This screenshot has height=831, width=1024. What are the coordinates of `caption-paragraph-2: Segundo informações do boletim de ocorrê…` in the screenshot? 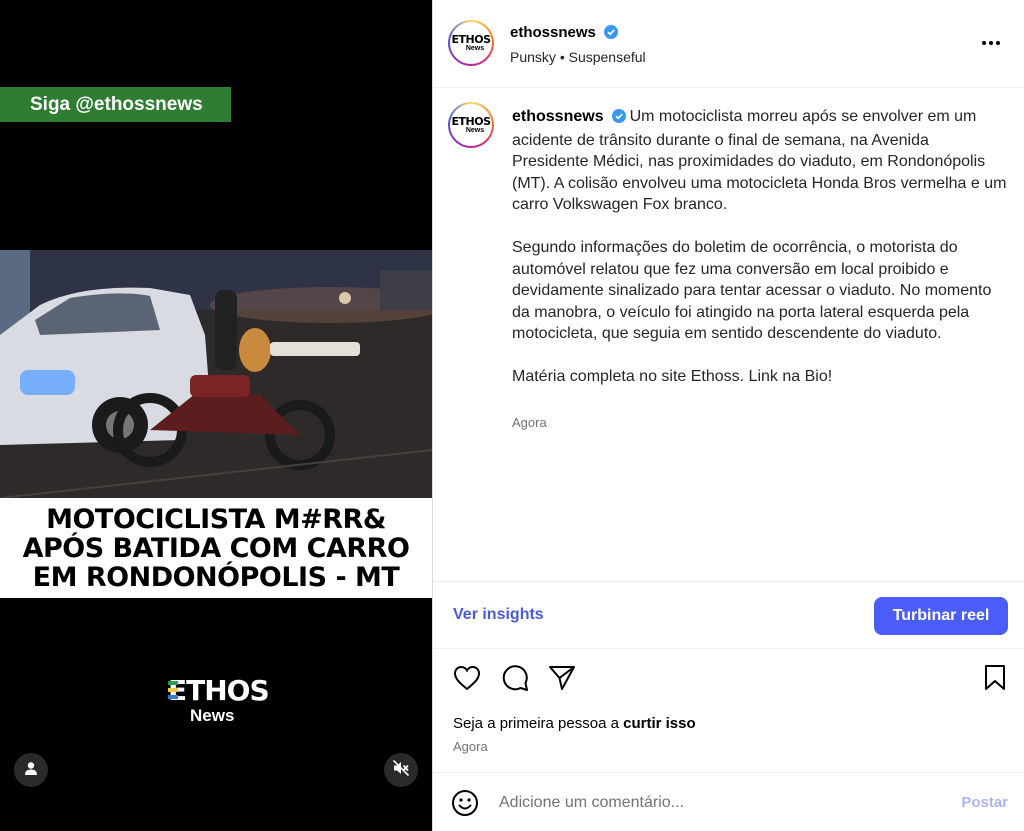 It's located at (752, 290).